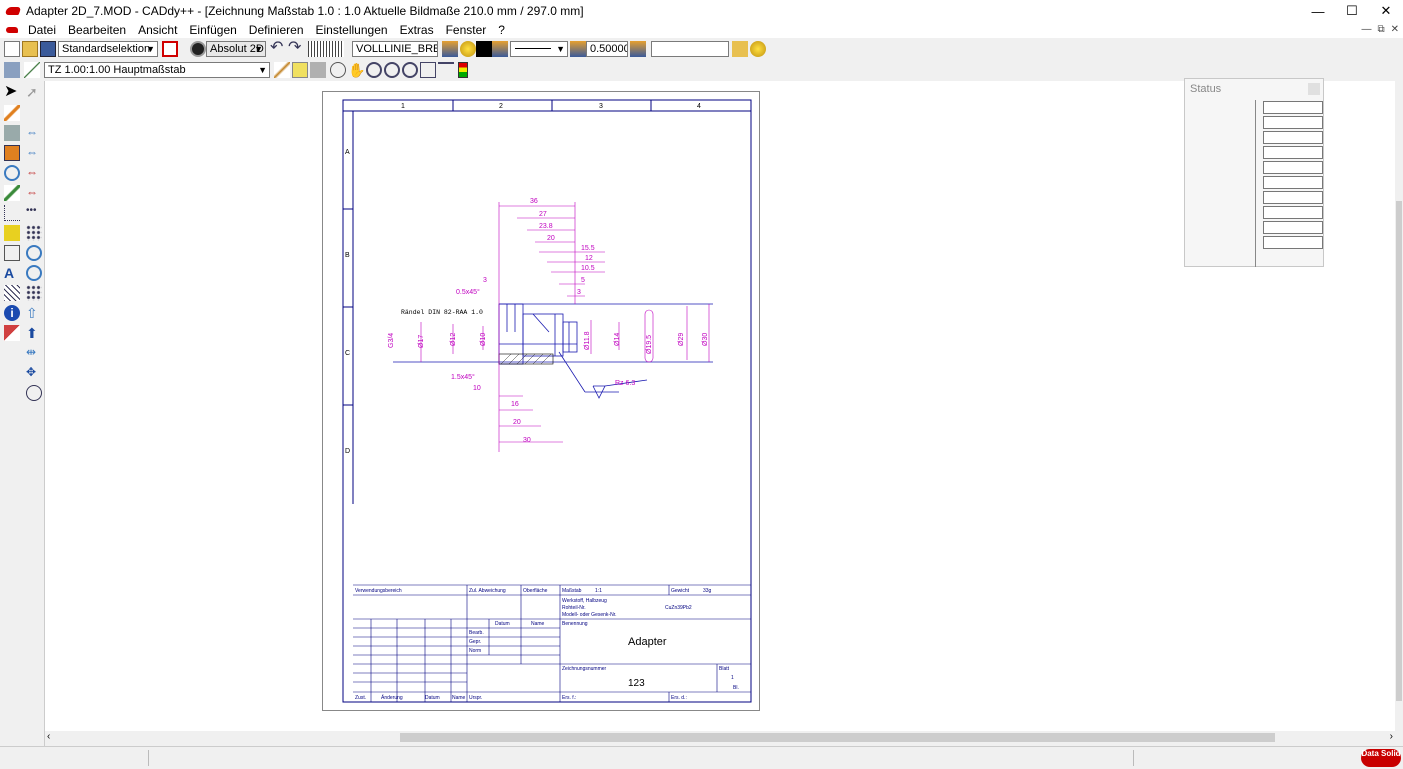 The image size is (1403, 769). Describe the element at coordinates (34, 373) in the screenshot. I see `flip-vertical-icon: ✥` at that location.